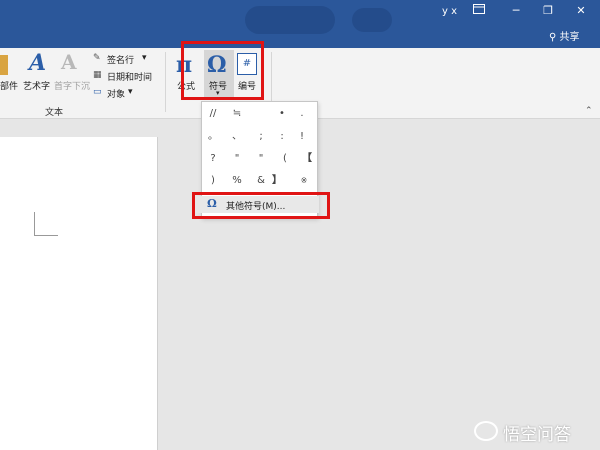 This screenshot has width=600, height=450. What do you see at coordinates (130, 78) in the screenshot?
I see `date-time-label: 日期和时间` at bounding box center [130, 78].